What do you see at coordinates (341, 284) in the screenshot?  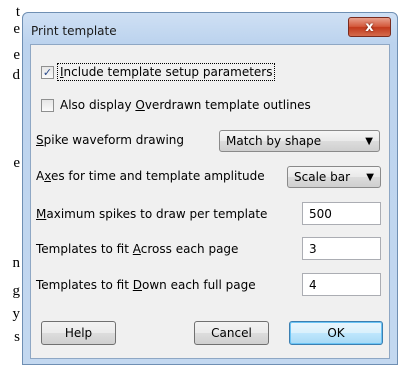 I see `down-input: 4` at bounding box center [341, 284].